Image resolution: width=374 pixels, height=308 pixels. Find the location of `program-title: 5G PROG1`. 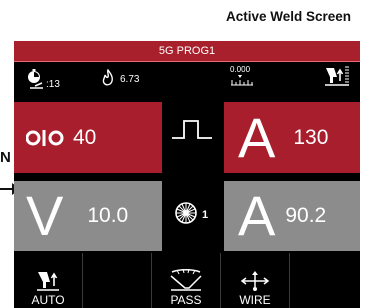

program-title: 5G PROG1 is located at coordinates (187, 51).